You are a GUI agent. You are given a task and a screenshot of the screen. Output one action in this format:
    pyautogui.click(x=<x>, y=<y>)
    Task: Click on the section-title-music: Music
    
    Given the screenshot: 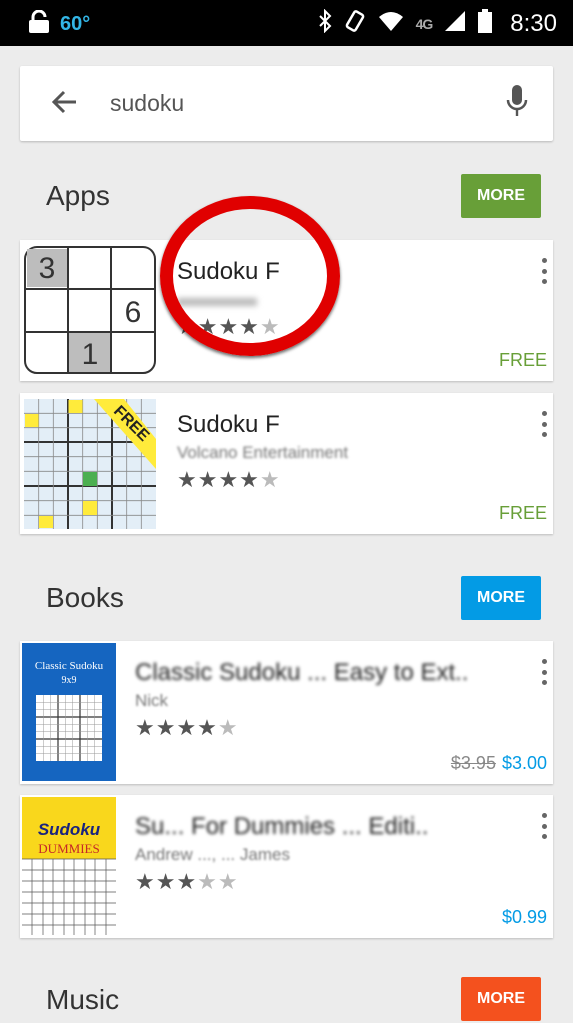 What is the action you would take?
    pyautogui.click(x=83, y=999)
    